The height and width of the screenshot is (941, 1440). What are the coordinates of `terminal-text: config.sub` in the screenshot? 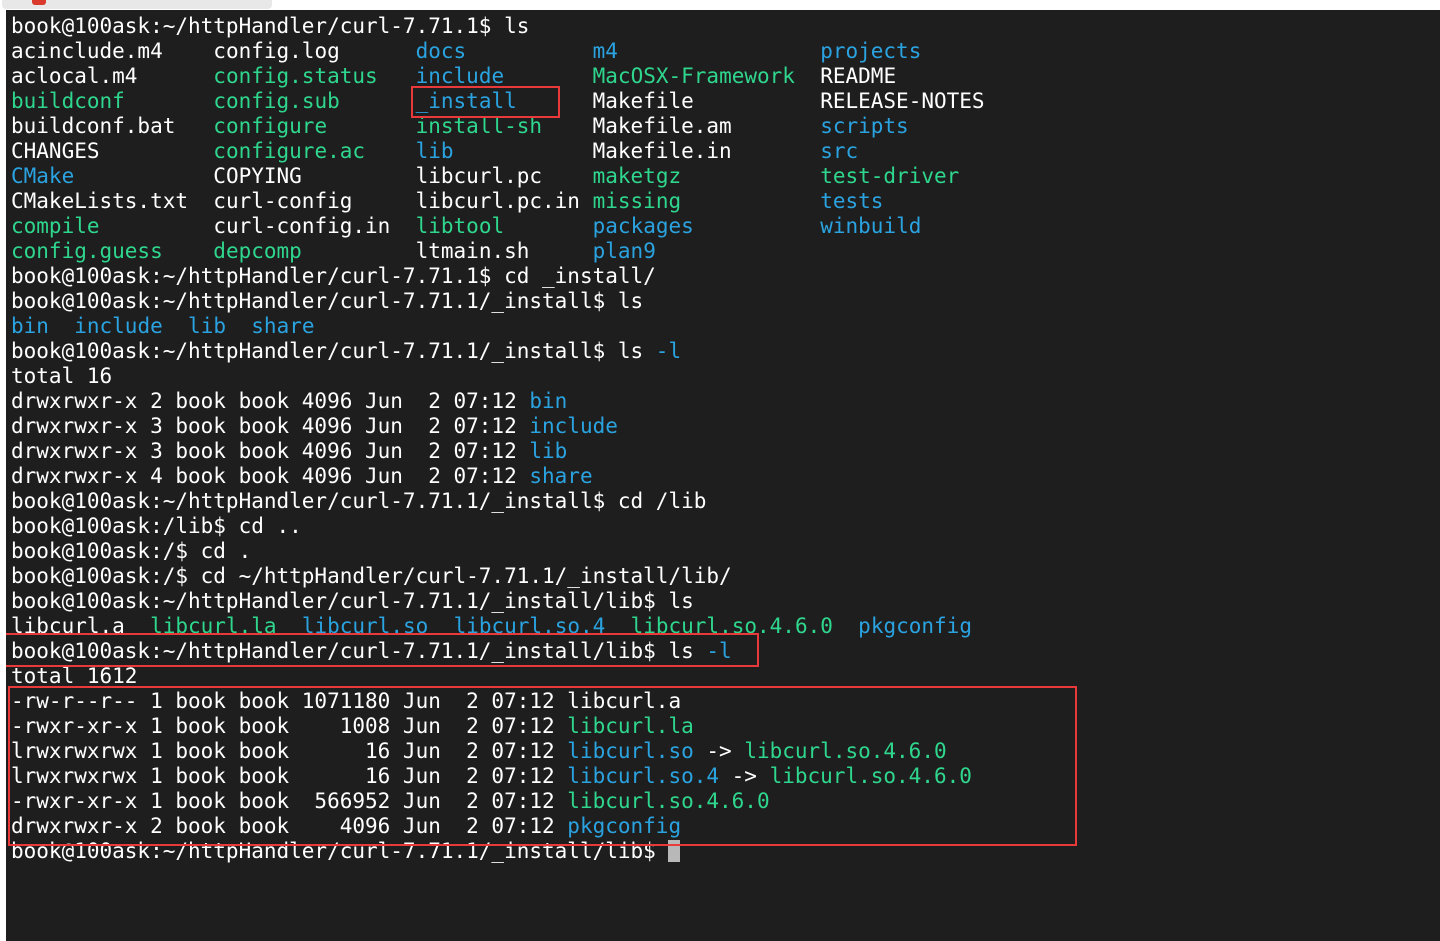 It's located at (276, 101).